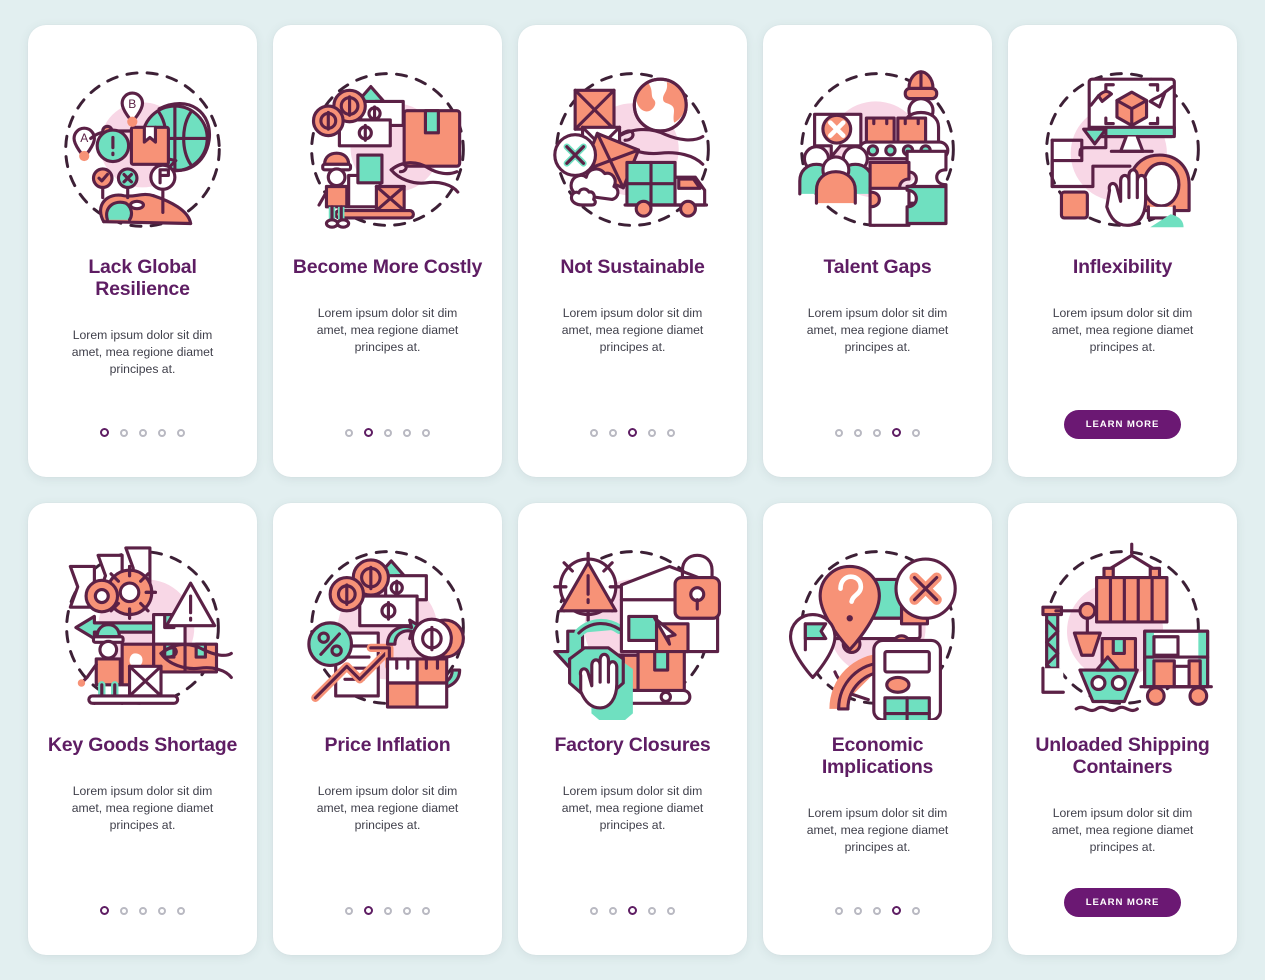 This screenshot has height=980, width=1265. What do you see at coordinates (1122, 756) in the screenshot?
I see `card-title: Unloaded Shipping Containers` at bounding box center [1122, 756].